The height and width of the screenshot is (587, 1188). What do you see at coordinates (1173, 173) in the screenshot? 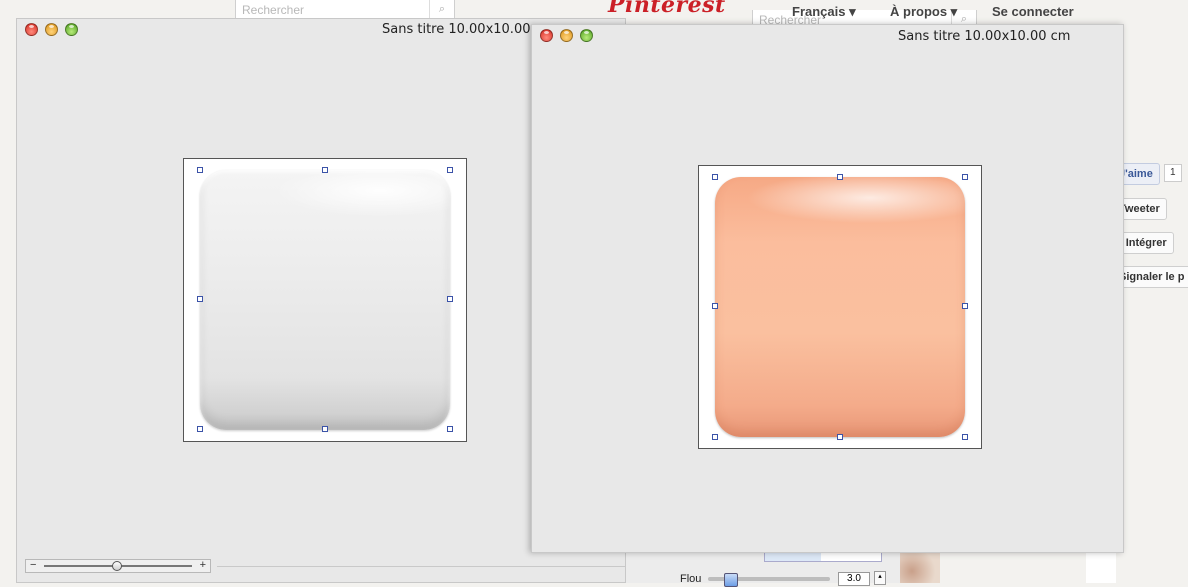
I see `like-count: 1` at bounding box center [1173, 173].